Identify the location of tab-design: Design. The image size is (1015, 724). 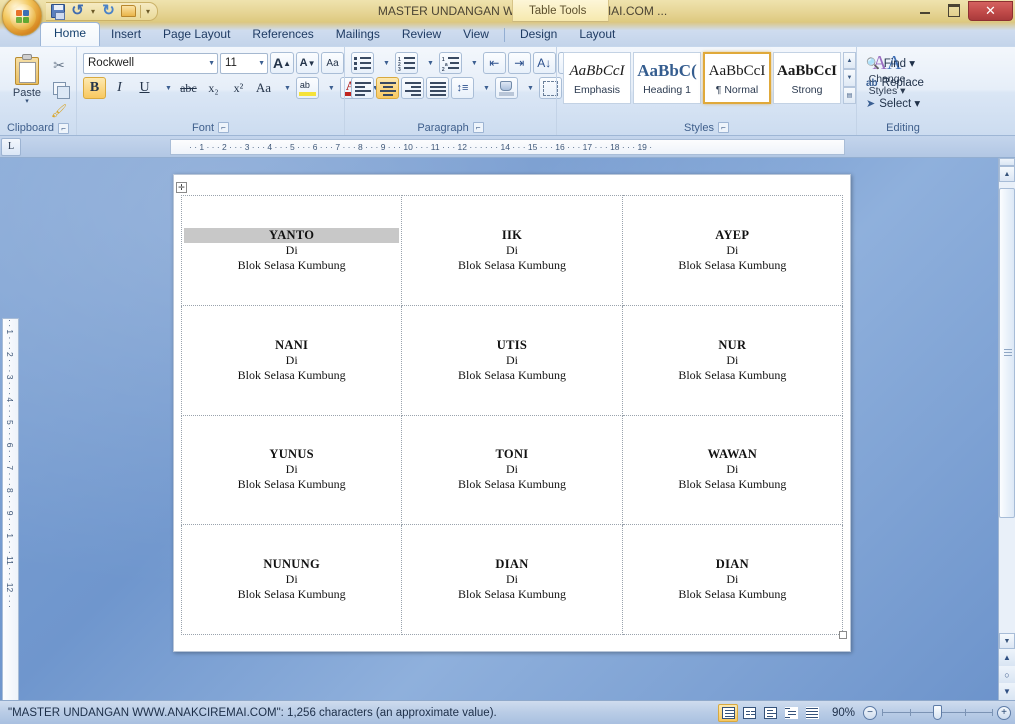
(538, 35).